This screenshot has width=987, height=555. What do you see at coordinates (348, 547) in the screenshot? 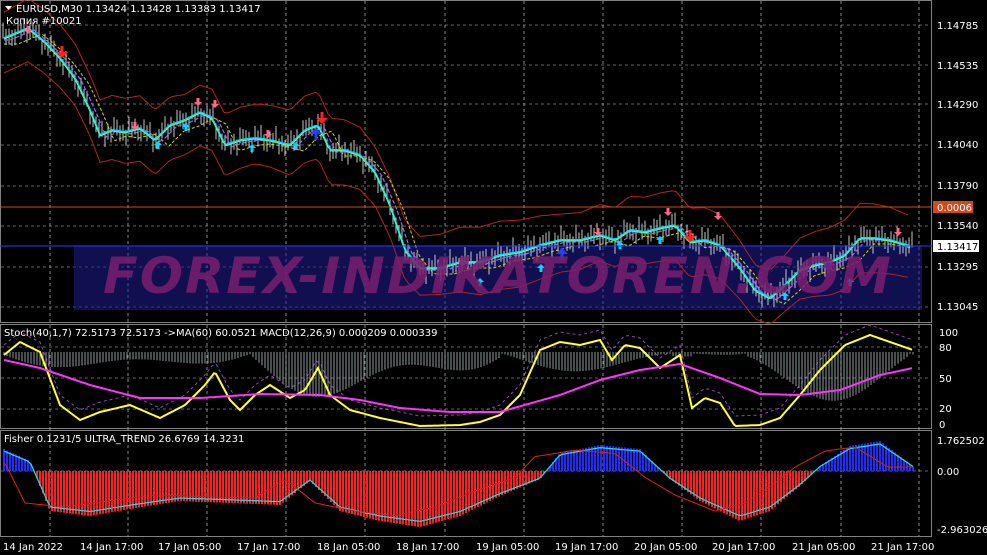
I see `time-label: 18 Jan 05:00` at bounding box center [348, 547].